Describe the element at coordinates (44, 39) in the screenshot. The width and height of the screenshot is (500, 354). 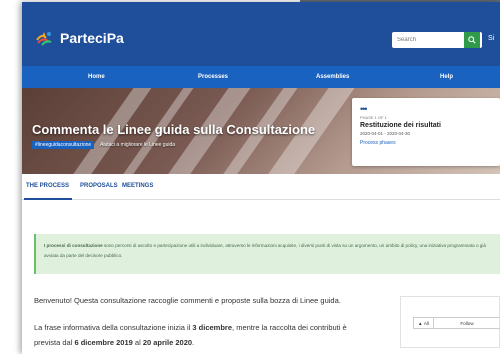
I see `participa-logo-icon` at that location.